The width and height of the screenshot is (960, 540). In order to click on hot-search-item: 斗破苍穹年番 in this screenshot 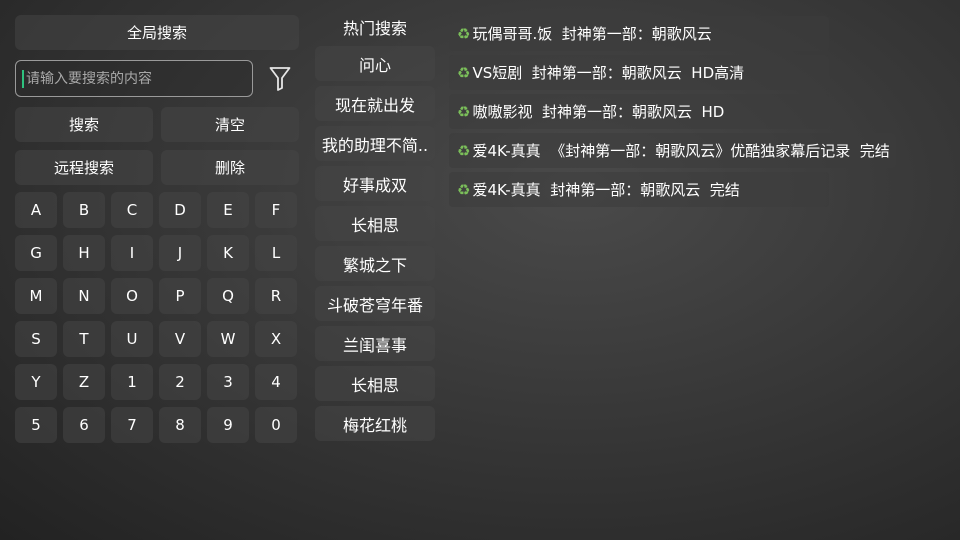, I will do `click(375, 303)`.